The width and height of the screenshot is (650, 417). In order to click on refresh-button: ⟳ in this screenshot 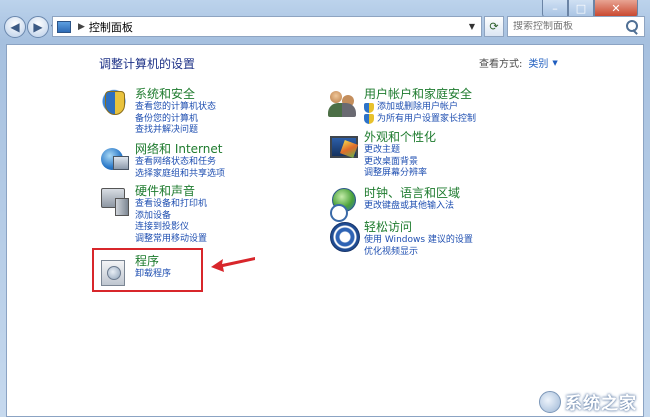, I will do `click(494, 26)`.